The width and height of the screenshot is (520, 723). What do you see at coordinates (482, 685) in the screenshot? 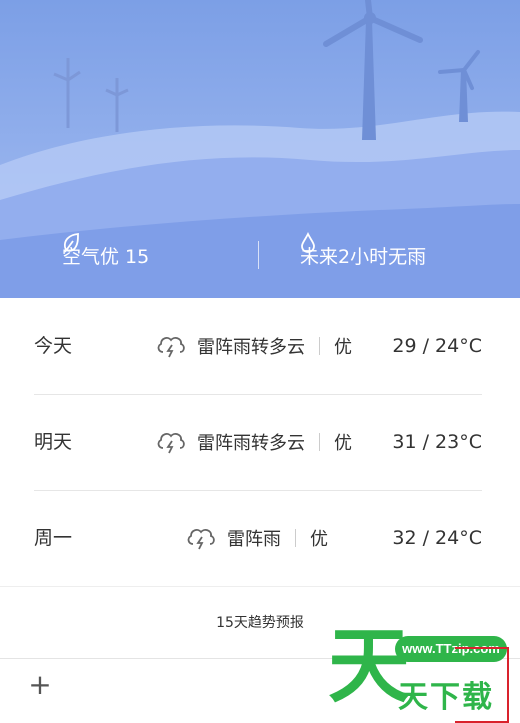
I see `highlight-box` at bounding box center [482, 685].